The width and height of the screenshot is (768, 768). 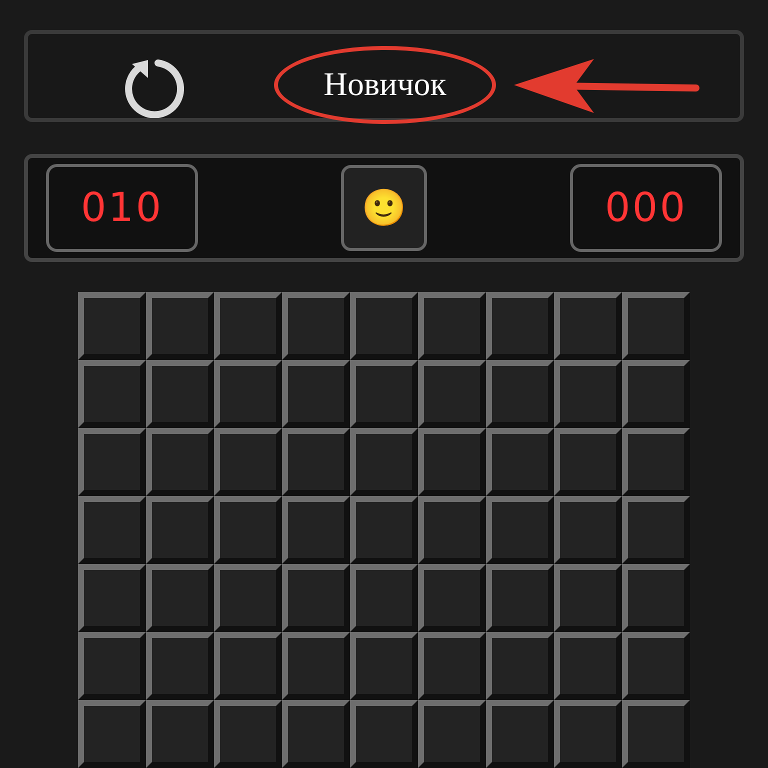 I want to click on timer-display: 000, so click(x=646, y=208).